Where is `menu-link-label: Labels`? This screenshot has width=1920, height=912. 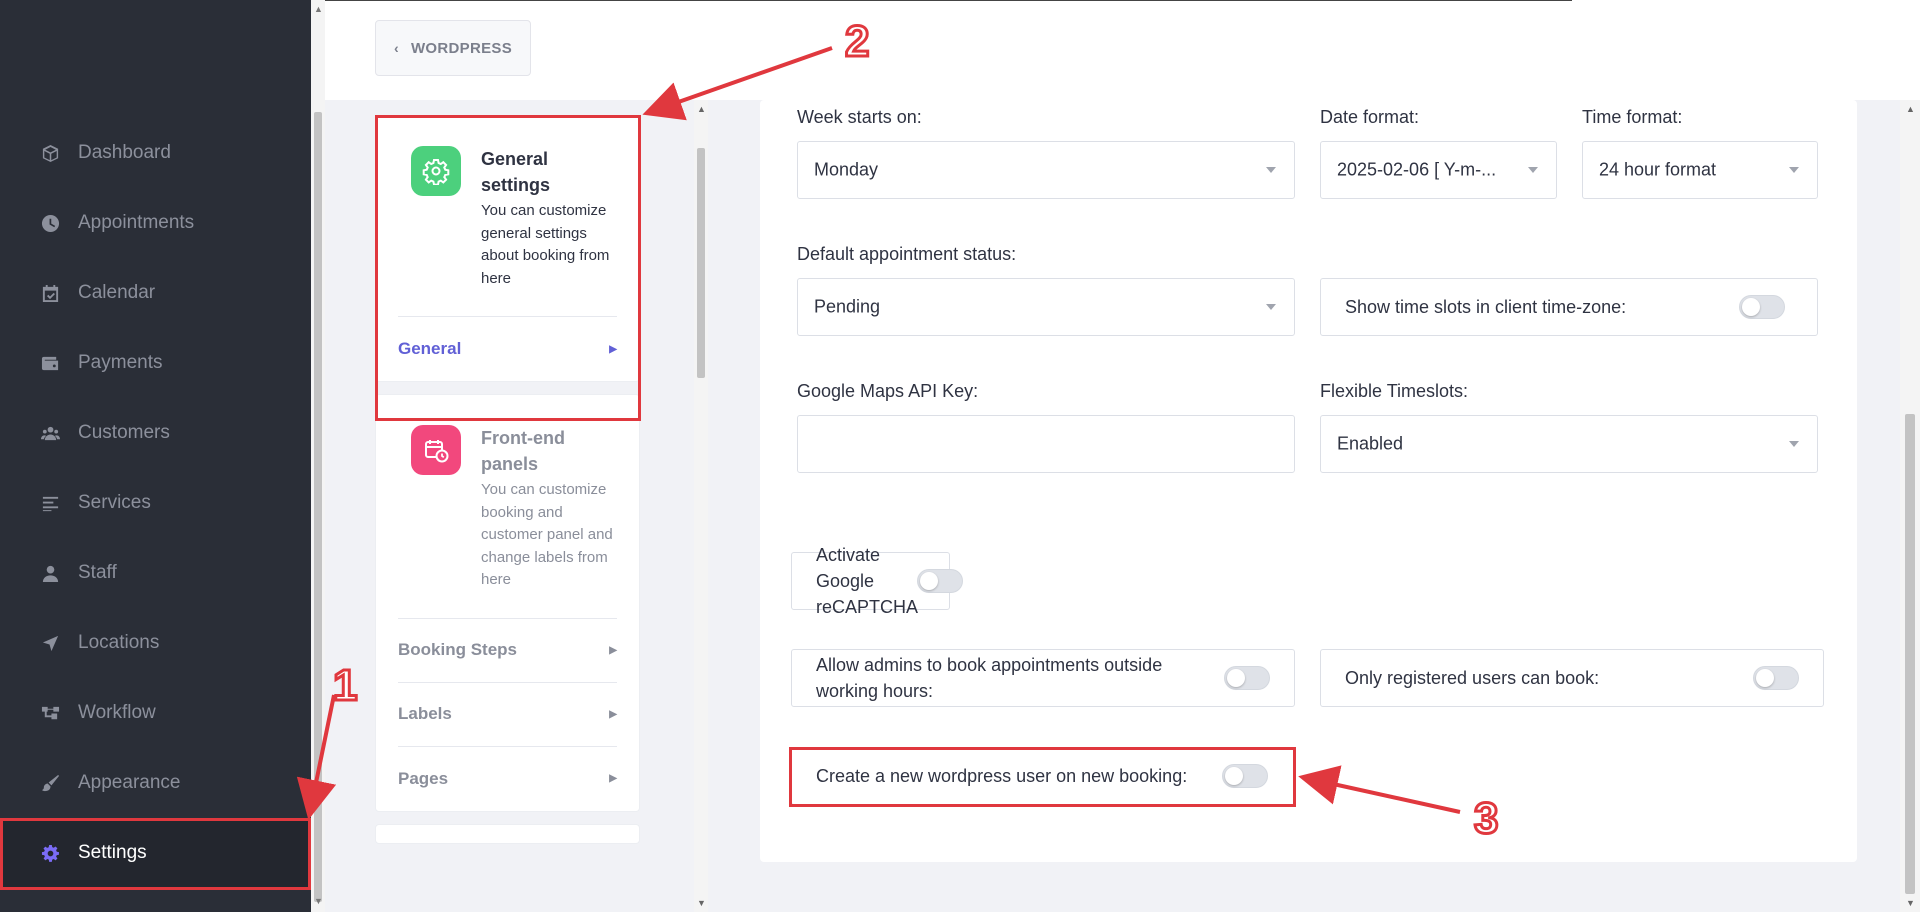
menu-link-label: Labels is located at coordinates (425, 713).